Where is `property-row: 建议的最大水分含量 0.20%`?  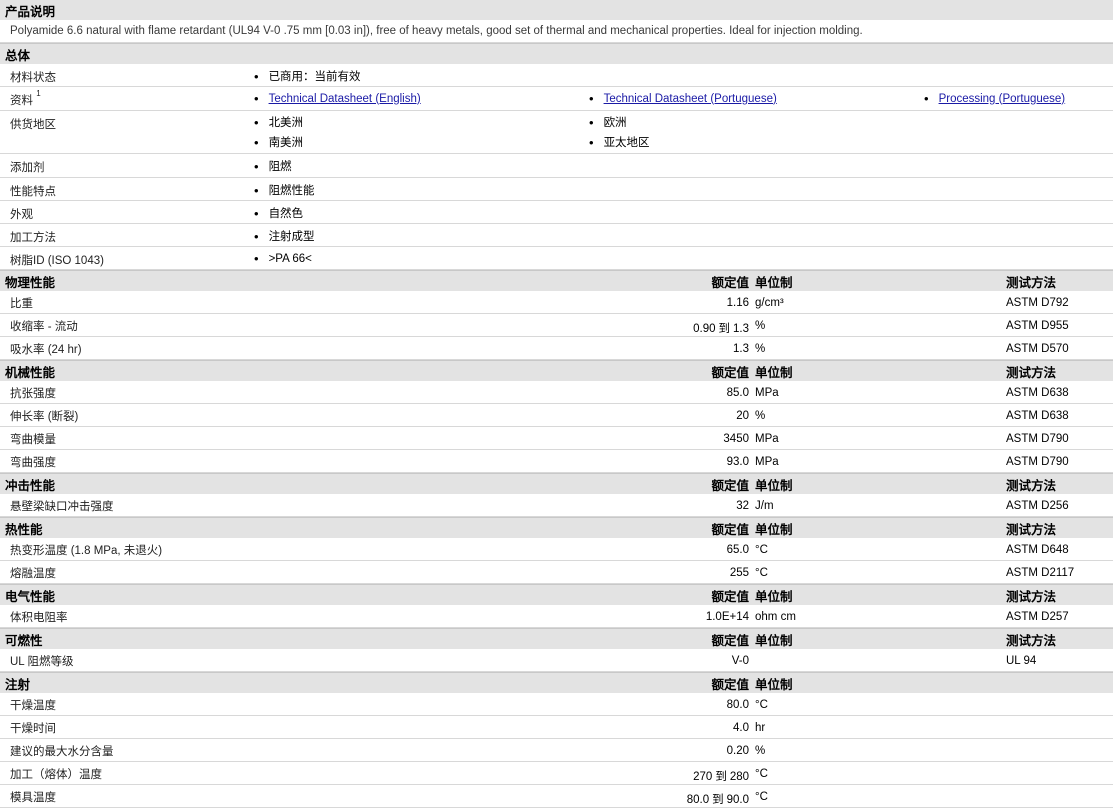
property-row: 建议的最大水分含量 0.20% is located at coordinates (556, 750).